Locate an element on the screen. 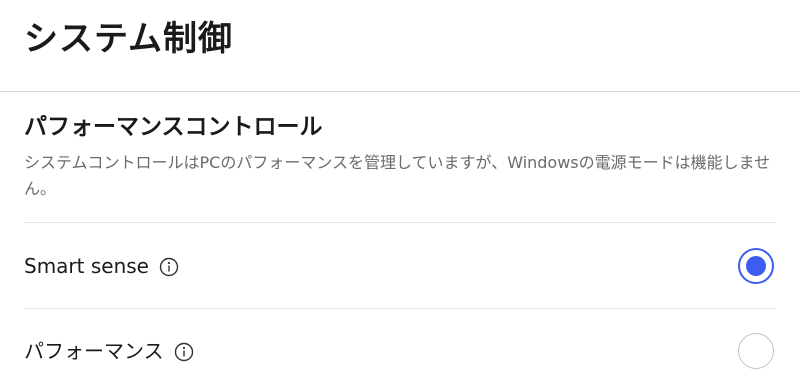 The image size is (800, 385). divider is located at coordinates (400, 222).